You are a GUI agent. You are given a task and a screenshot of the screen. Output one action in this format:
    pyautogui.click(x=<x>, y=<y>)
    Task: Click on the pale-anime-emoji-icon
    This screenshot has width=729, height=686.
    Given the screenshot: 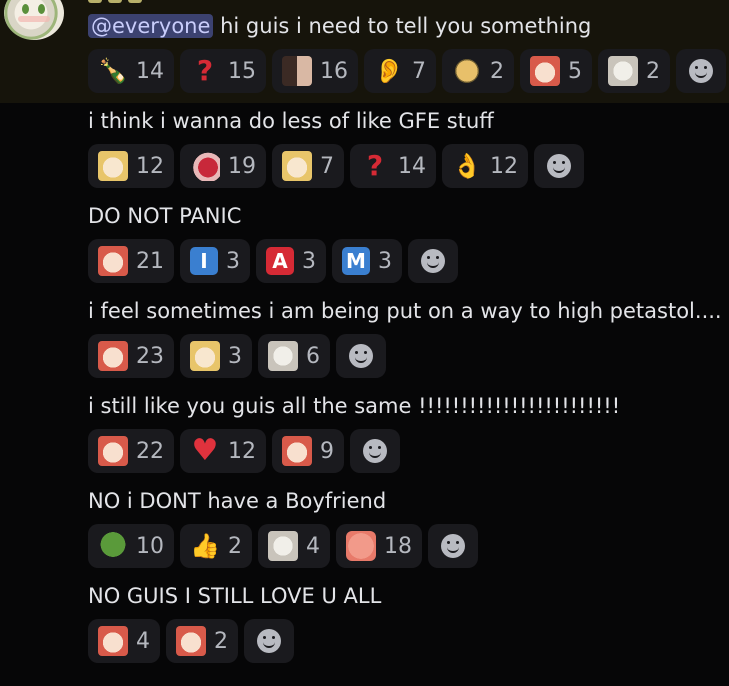 What is the action you would take?
    pyautogui.click(x=283, y=546)
    